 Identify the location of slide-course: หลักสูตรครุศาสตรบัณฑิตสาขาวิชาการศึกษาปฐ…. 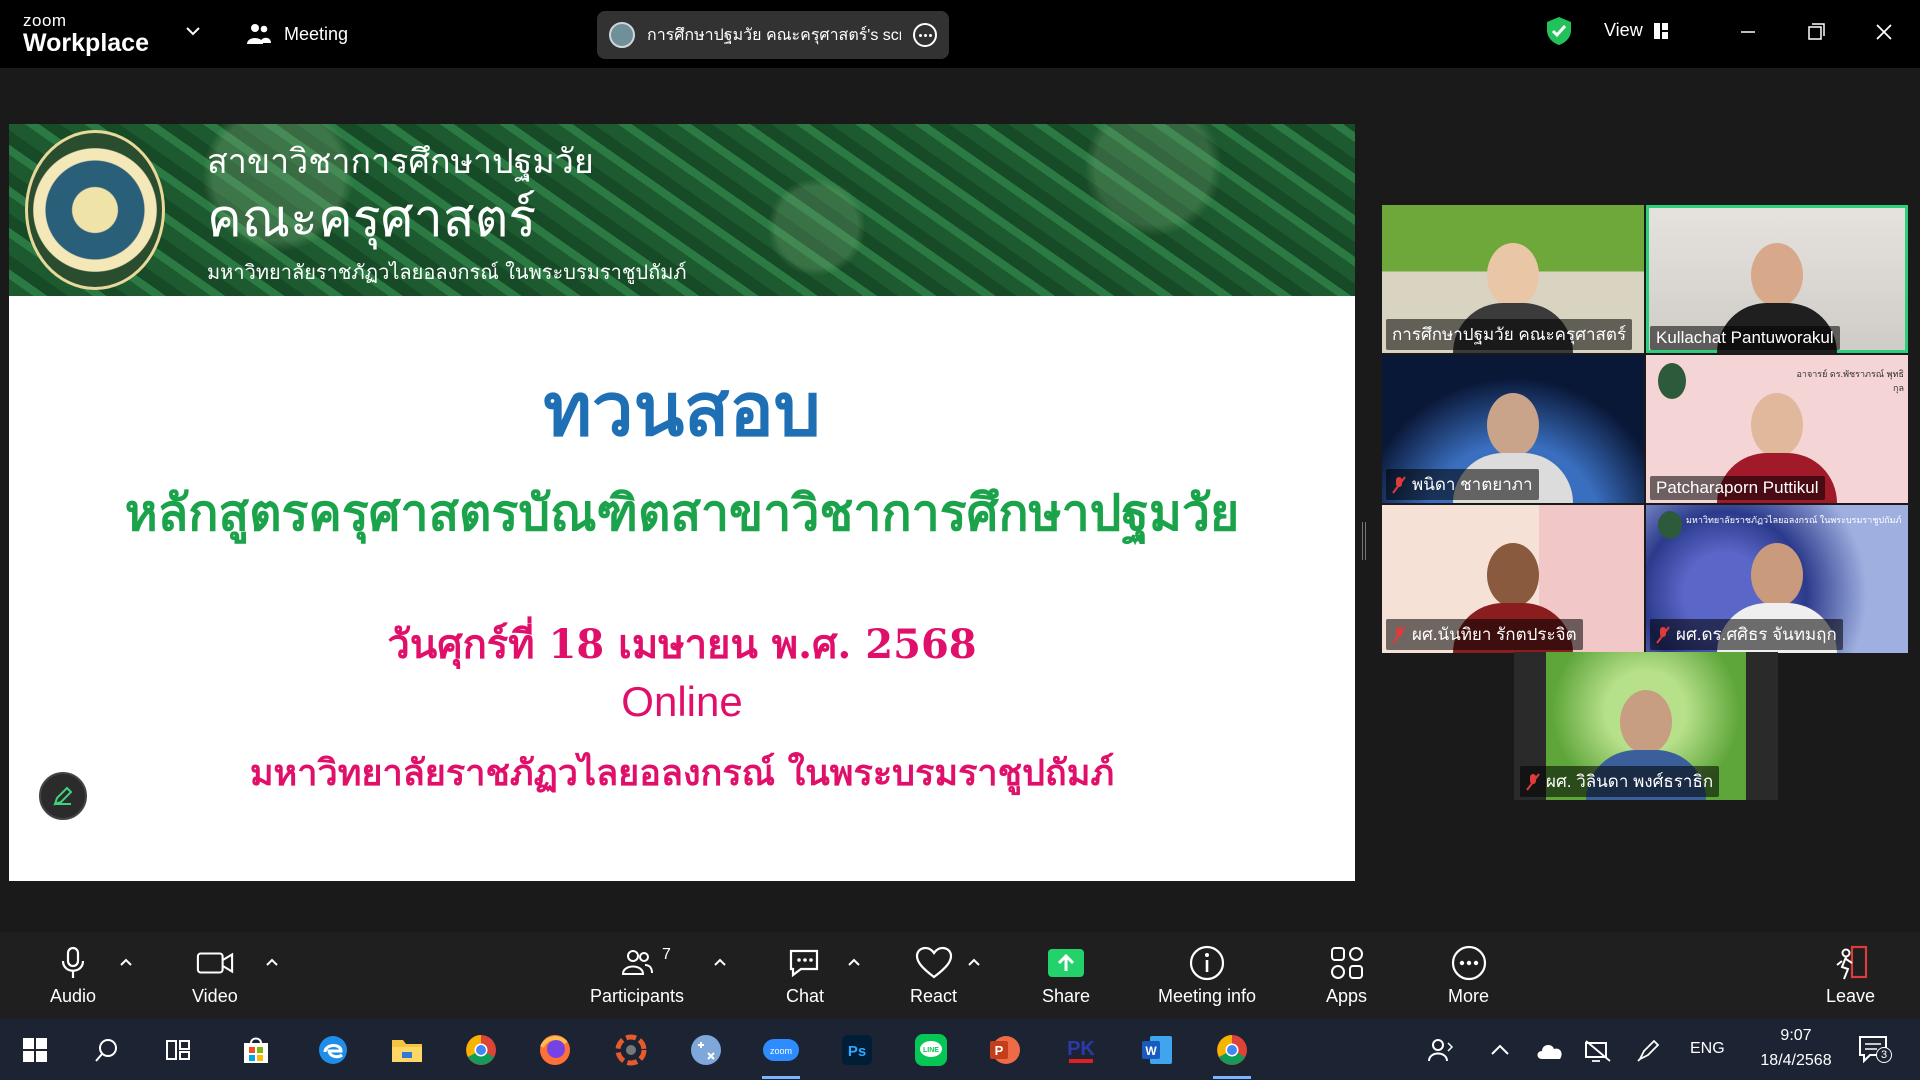
(682, 512).